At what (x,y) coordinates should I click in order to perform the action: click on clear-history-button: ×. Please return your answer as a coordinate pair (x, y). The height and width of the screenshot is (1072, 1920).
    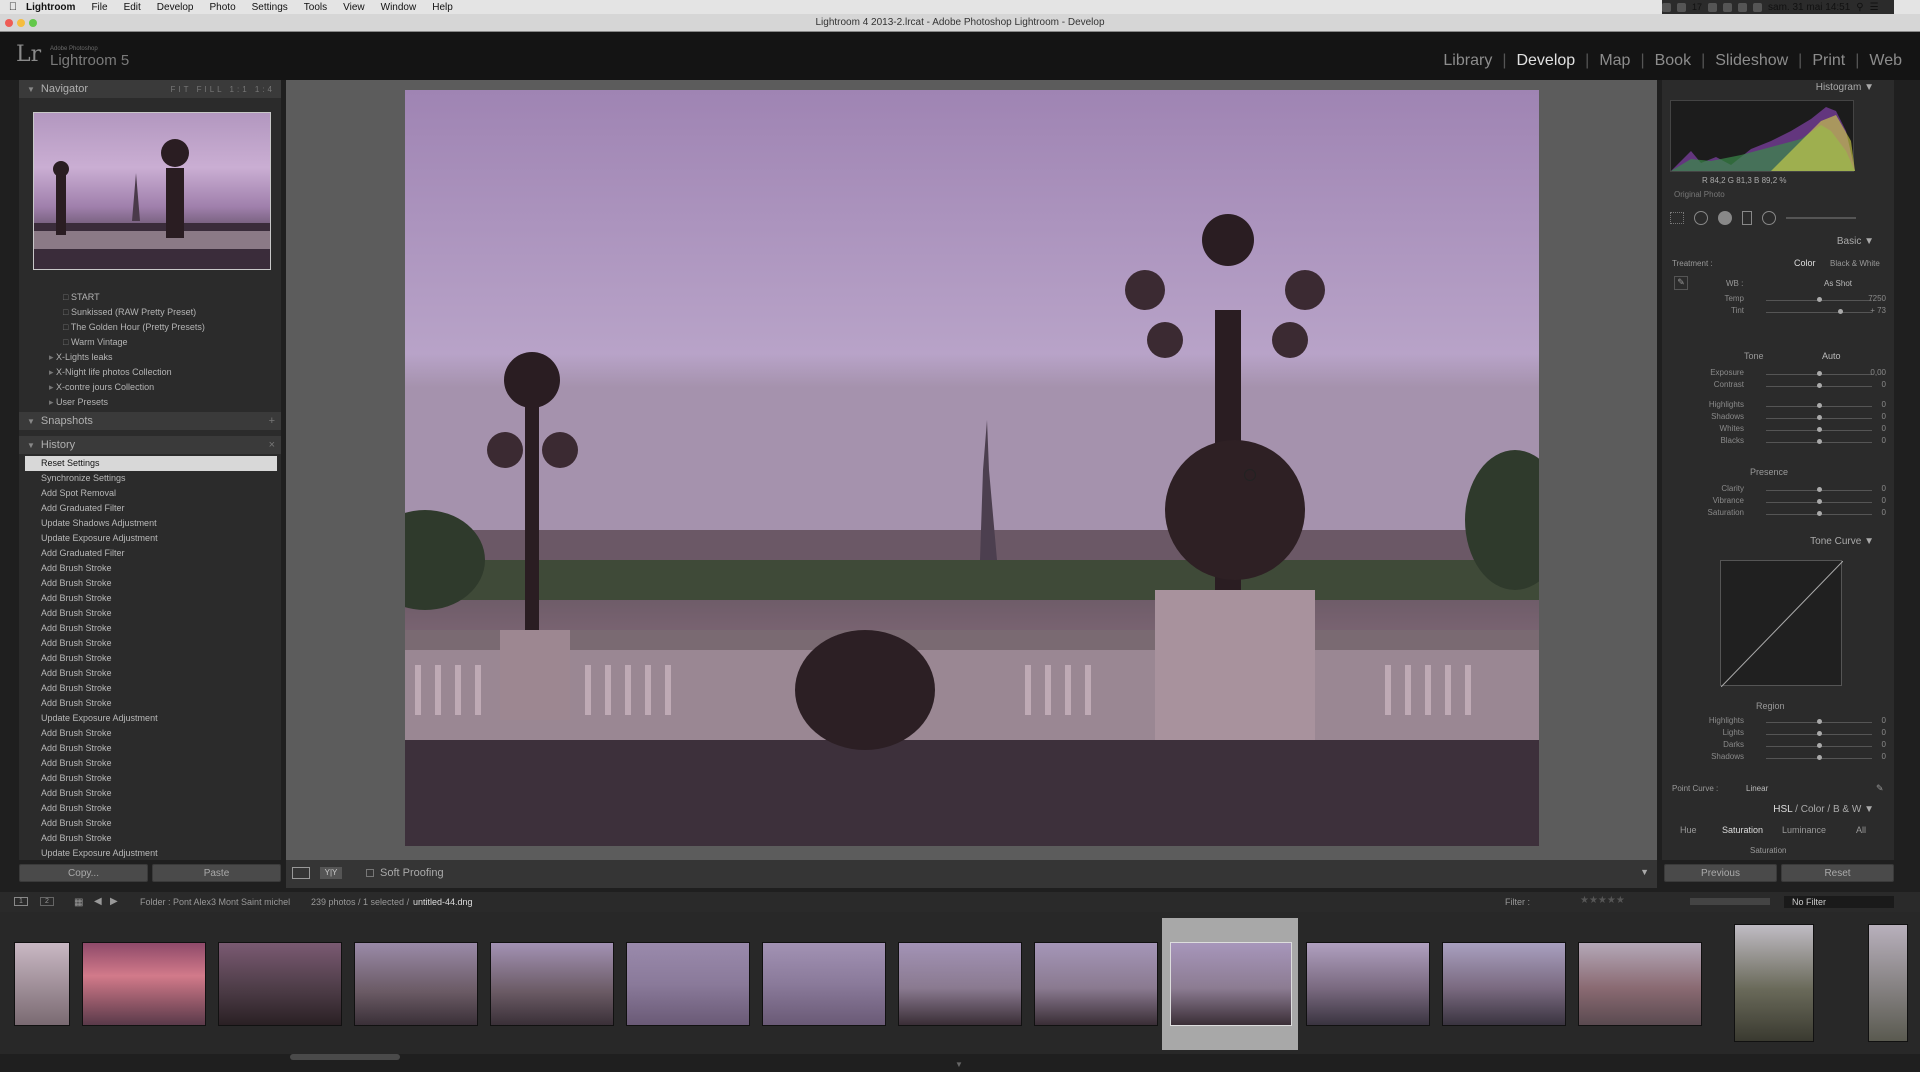
    Looking at the image, I should click on (272, 445).